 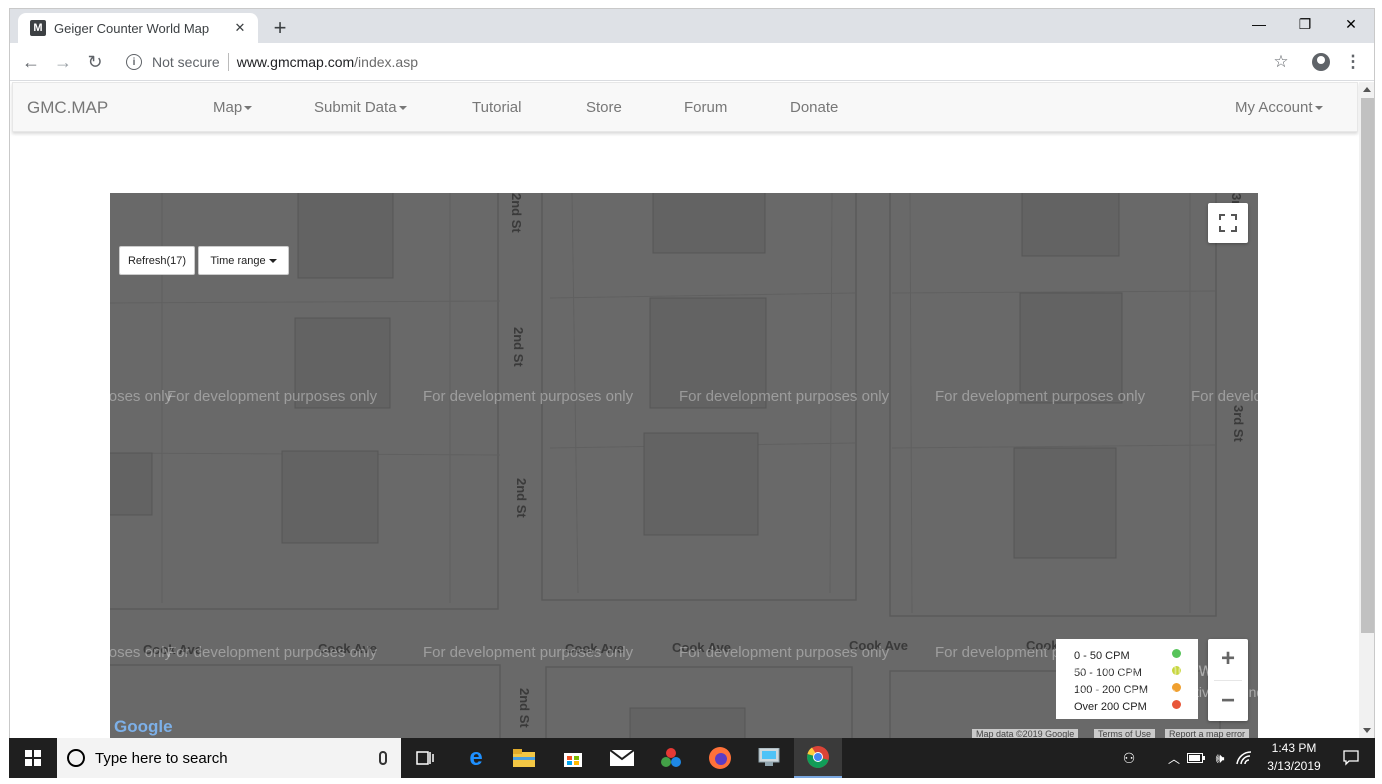 What do you see at coordinates (143, 727) in the screenshot?
I see `google-logo: Google` at bounding box center [143, 727].